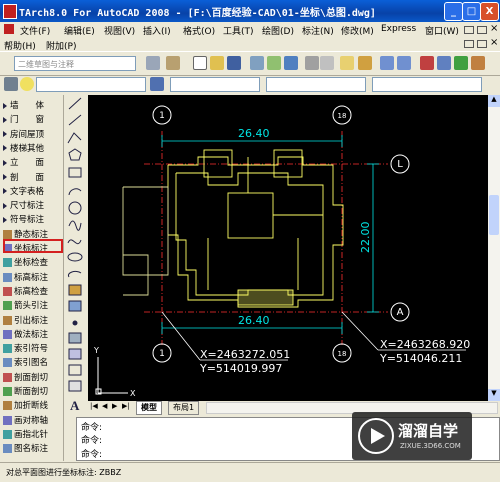 Image resolution: width=500 pixels, height=482 pixels. Describe the element at coordinates (453, 11) in the screenshot. I see `minimize-button: _` at that location.